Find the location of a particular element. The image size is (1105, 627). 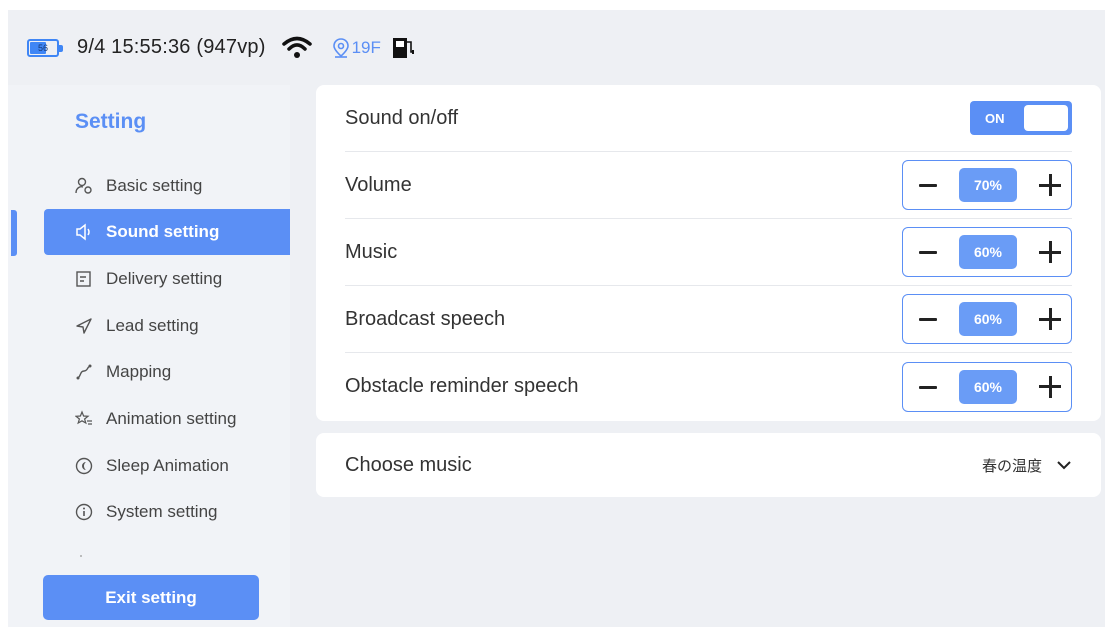

active-indicator is located at coordinates (14, 233).